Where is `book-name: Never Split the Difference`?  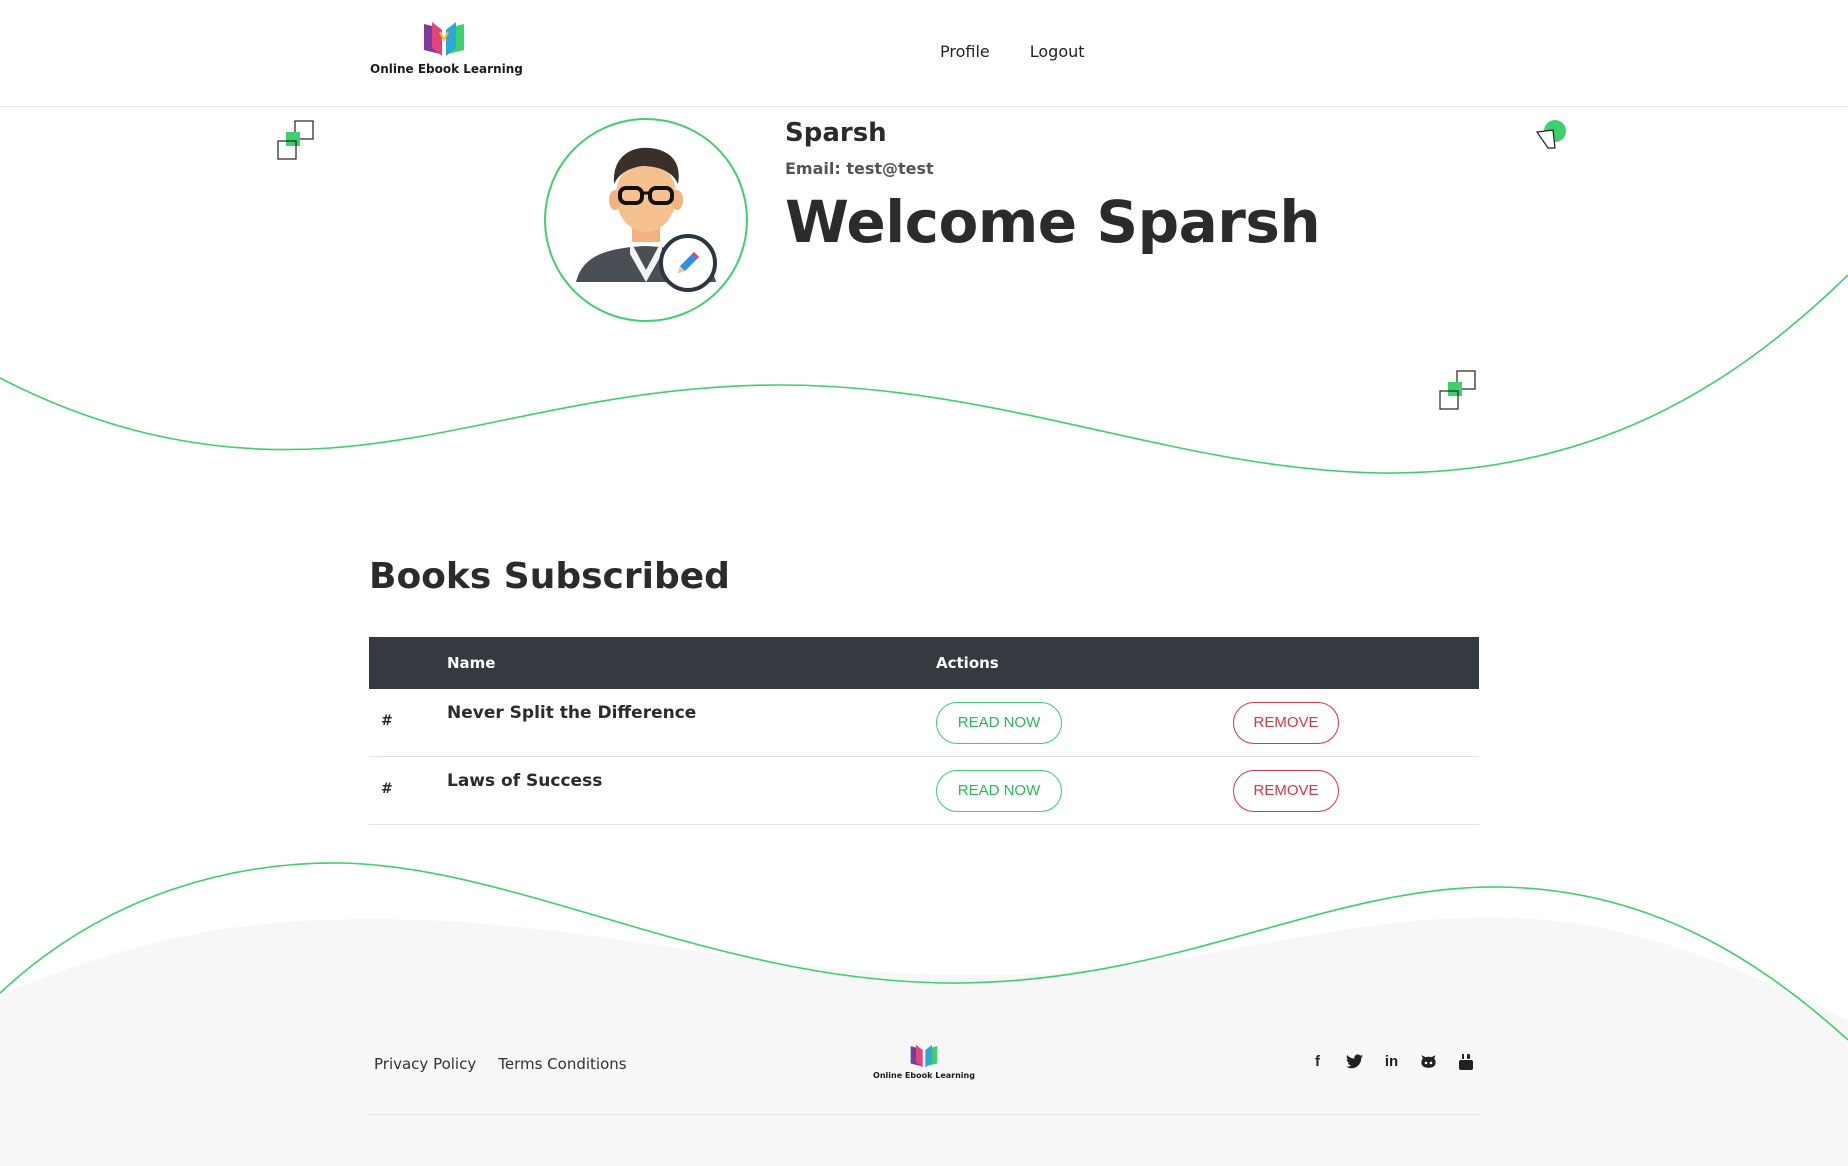
book-name: Never Split the Difference is located at coordinates (572, 713).